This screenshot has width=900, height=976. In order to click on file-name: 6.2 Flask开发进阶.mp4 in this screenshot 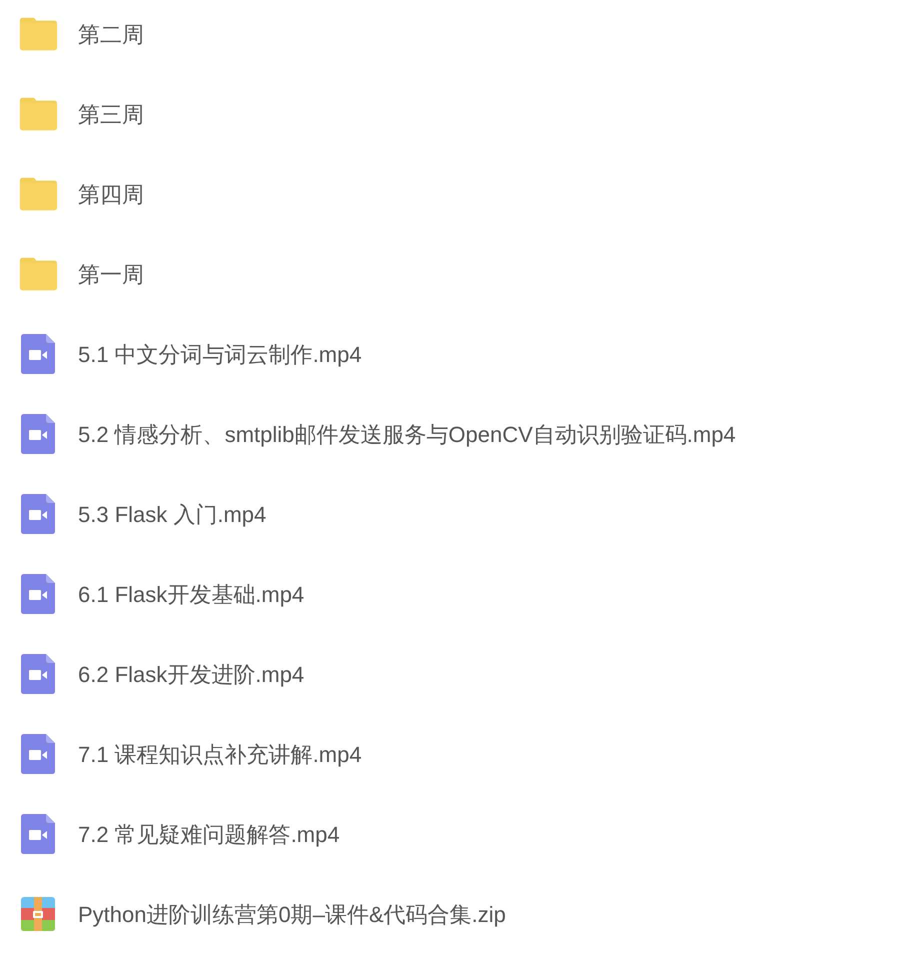, I will do `click(191, 674)`.